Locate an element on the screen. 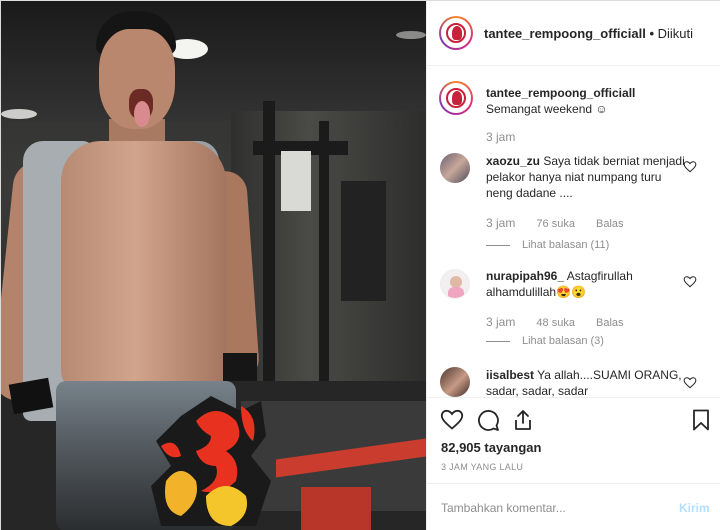 The width and height of the screenshot is (720, 530). post-actions: 82,905 tayangan 3 JAM YANG LALU is located at coordinates (573, 447).